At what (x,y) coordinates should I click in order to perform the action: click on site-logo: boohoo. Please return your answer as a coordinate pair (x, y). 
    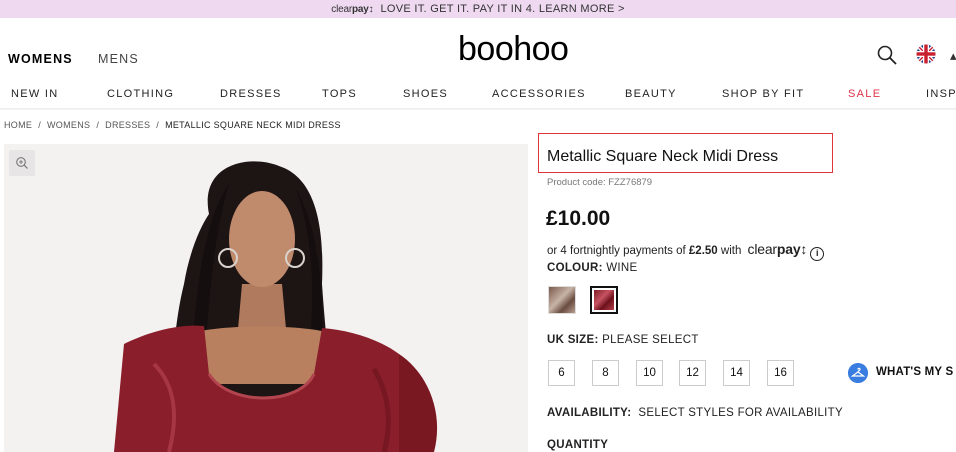
    Looking at the image, I should click on (513, 49).